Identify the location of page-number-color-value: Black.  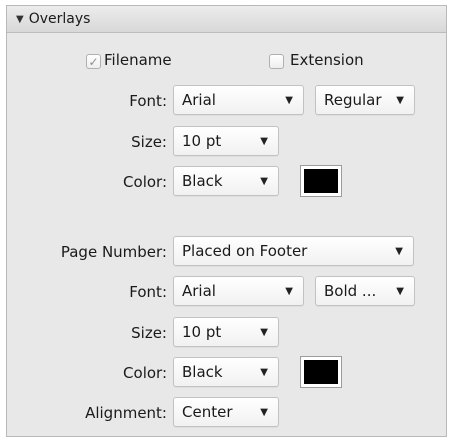
(202, 372).